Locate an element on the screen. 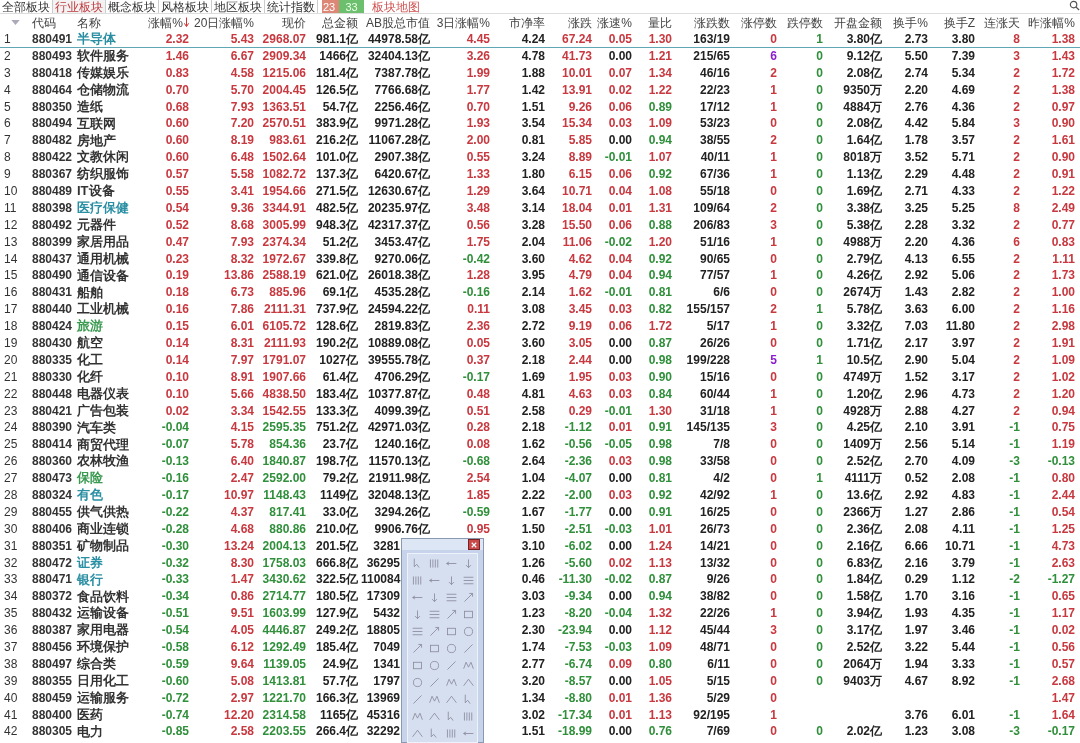 This screenshot has height=743, width=1080. table-cell: 1.01 is located at coordinates (660, 528).